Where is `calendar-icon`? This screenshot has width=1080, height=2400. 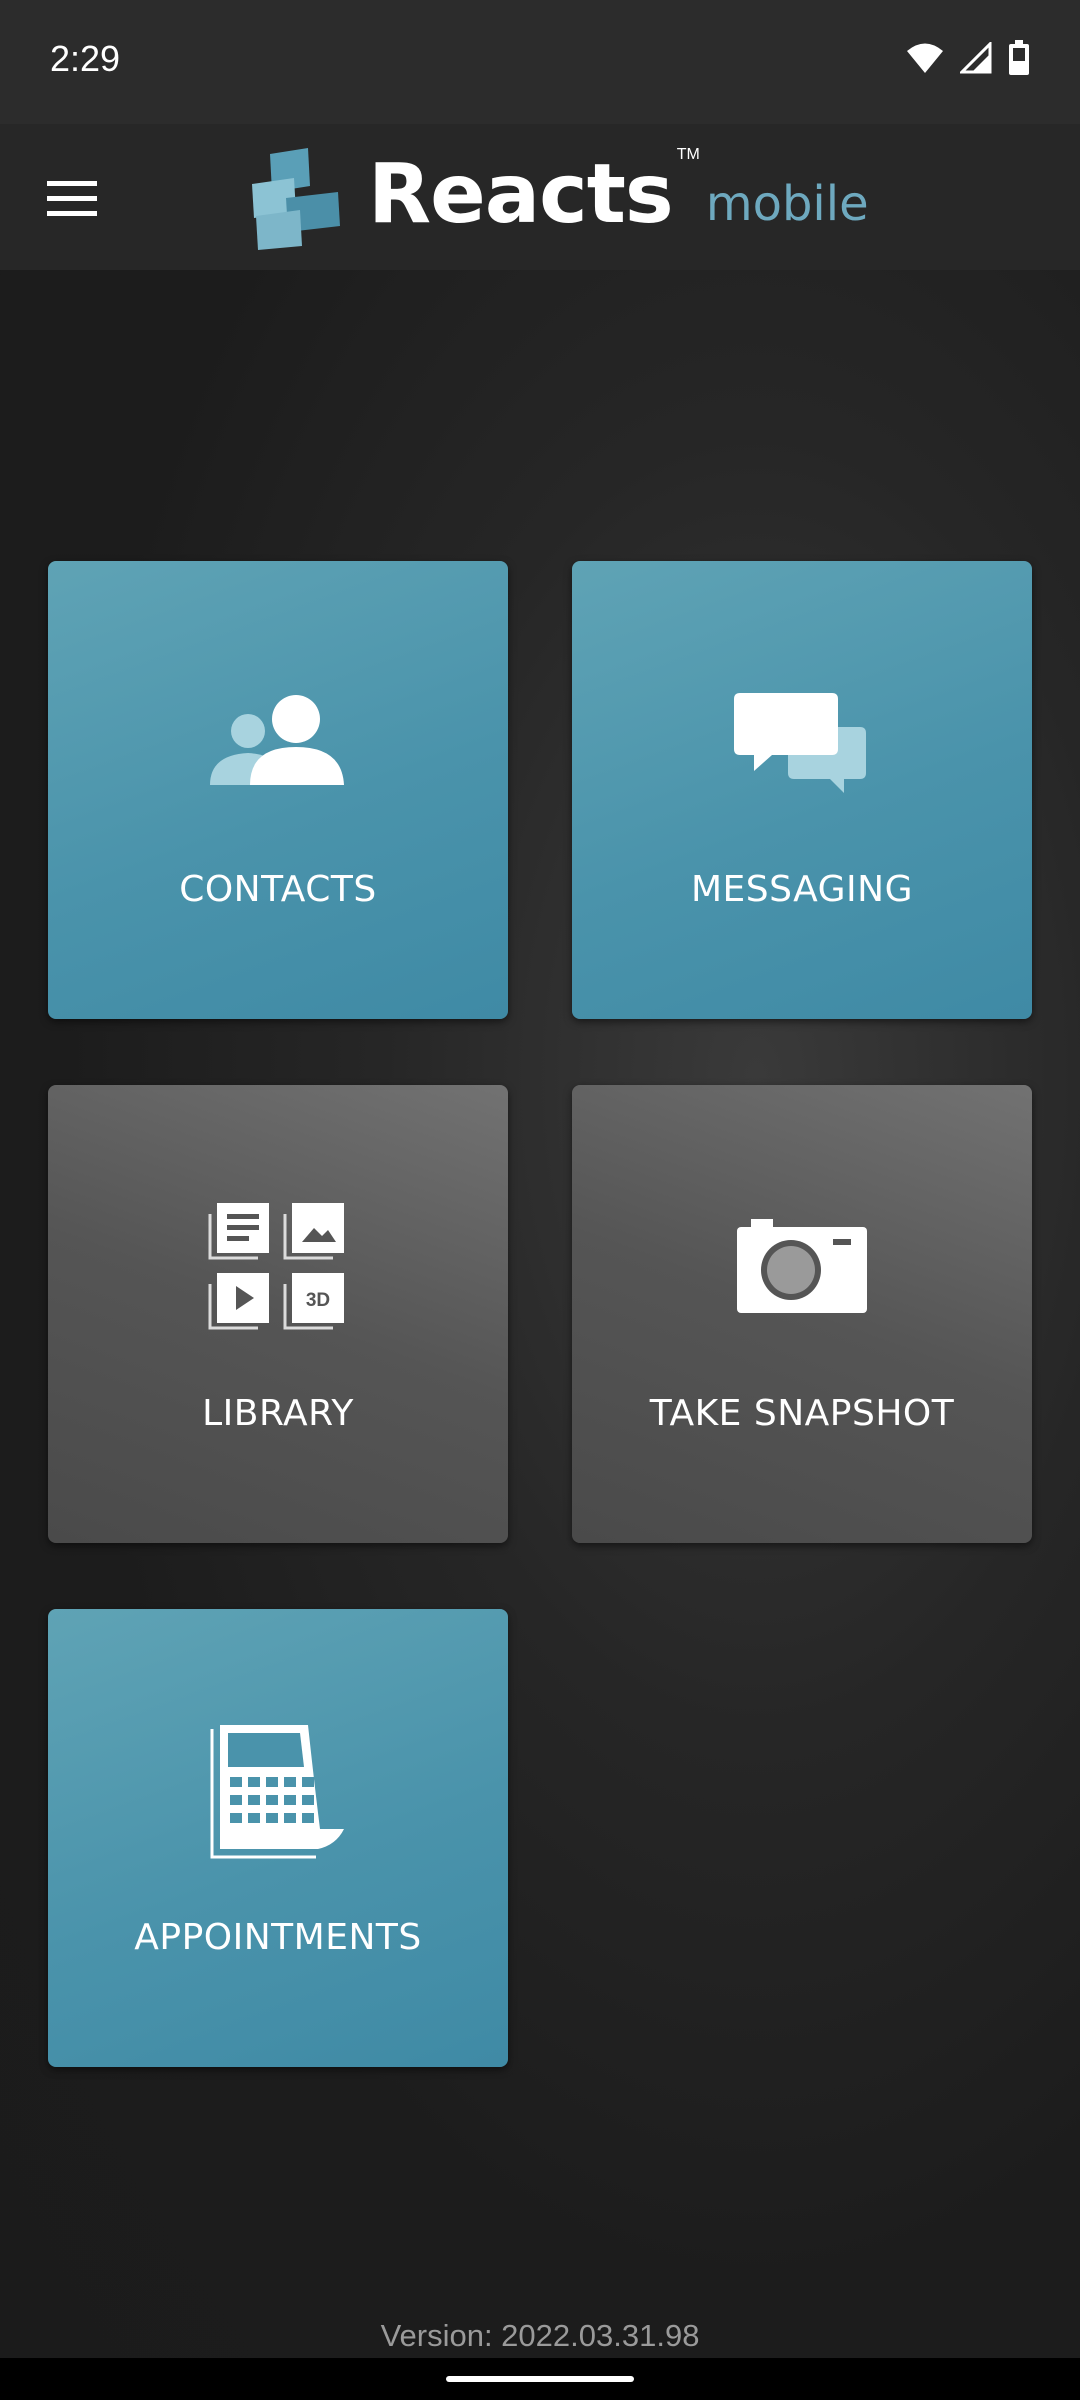 calendar-icon is located at coordinates (277, 1792).